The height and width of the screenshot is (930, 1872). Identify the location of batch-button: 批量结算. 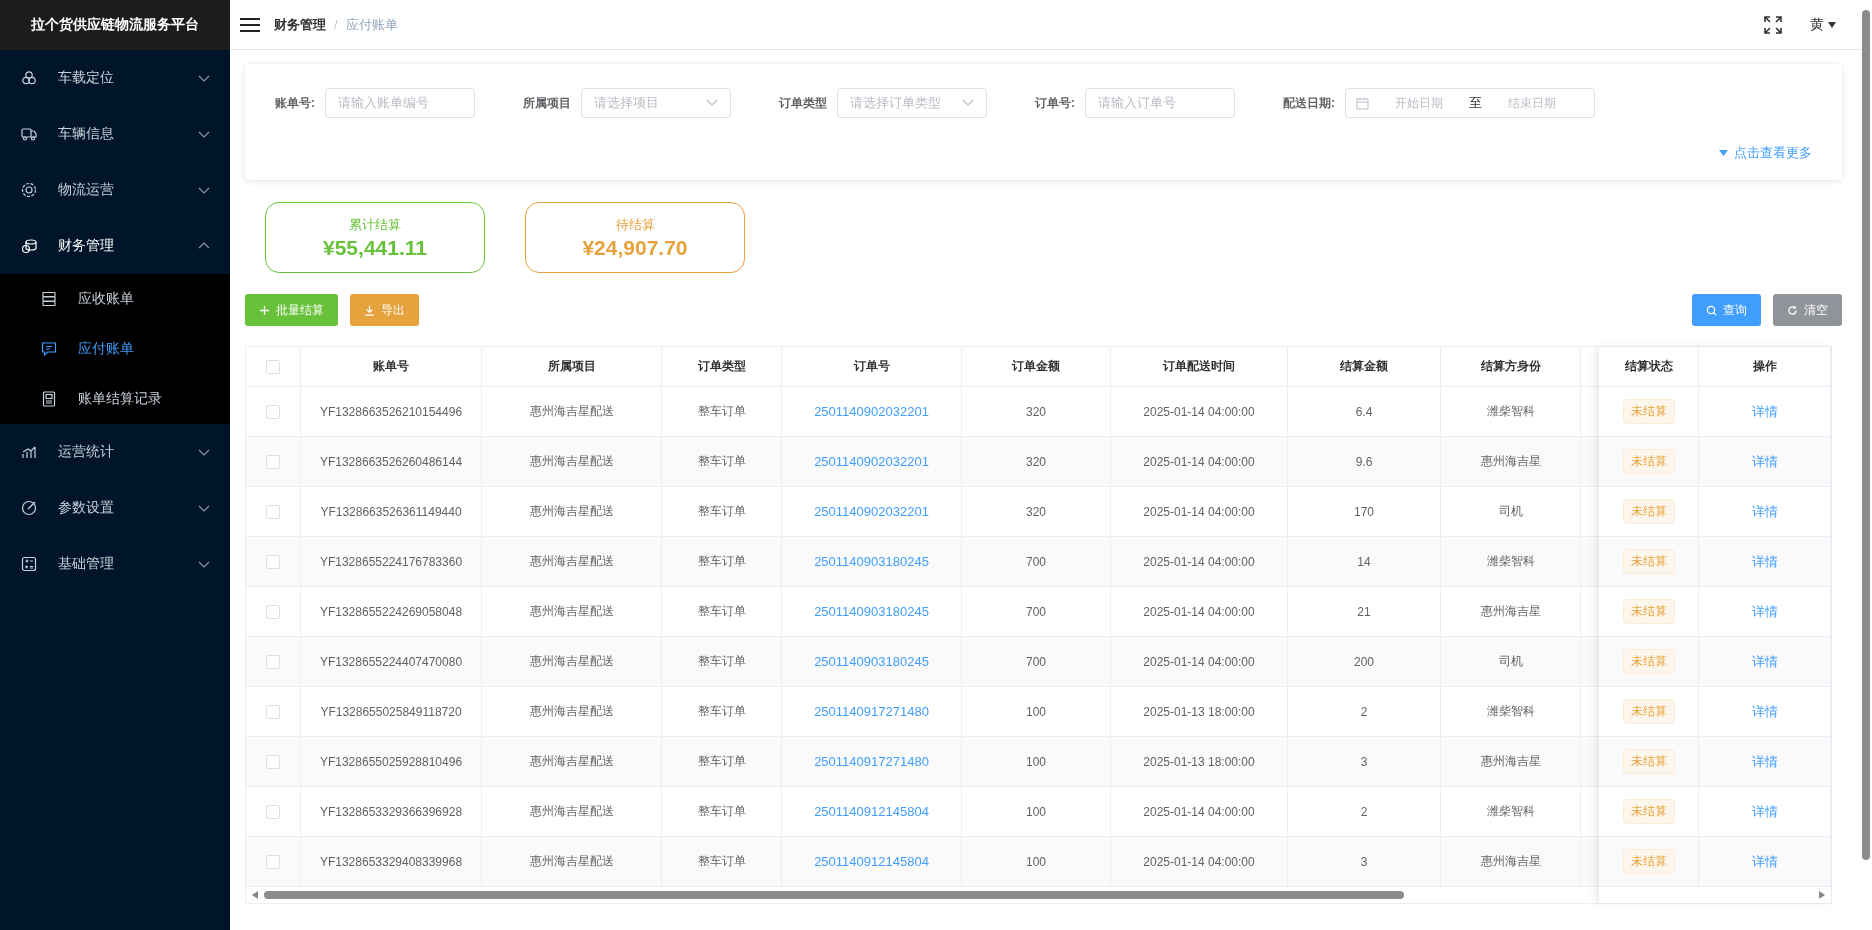
(291, 310).